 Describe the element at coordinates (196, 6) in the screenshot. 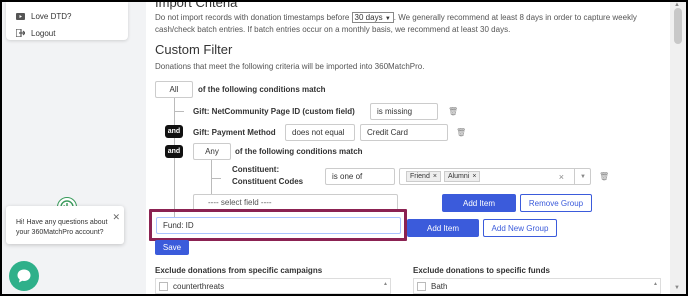

I see `import-criteria-title: Import Criteria` at that location.